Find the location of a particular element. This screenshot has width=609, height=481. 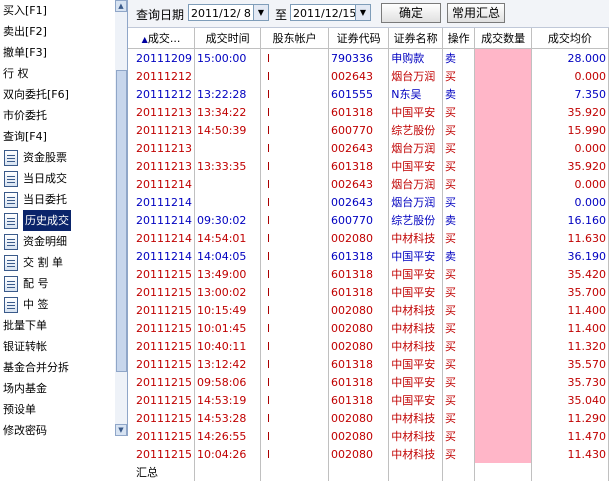

column-header: 操作 is located at coordinates (458, 38).